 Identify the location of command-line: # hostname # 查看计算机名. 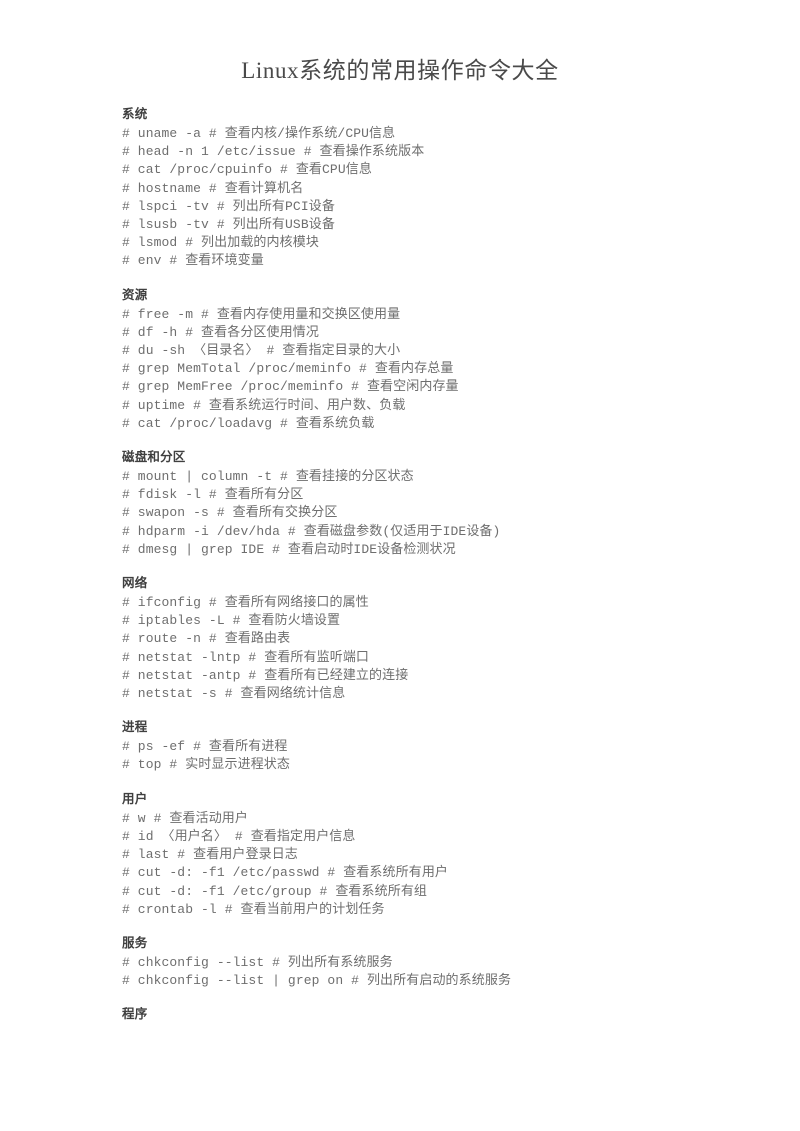
(213, 188).